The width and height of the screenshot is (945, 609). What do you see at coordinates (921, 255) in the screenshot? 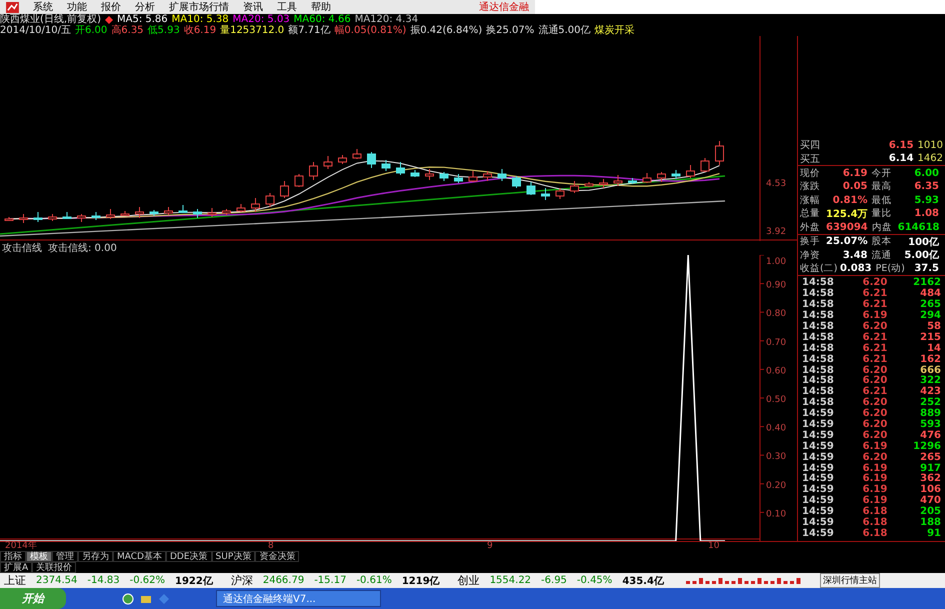
I see `quote-value: 5.00亿` at bounding box center [921, 255].